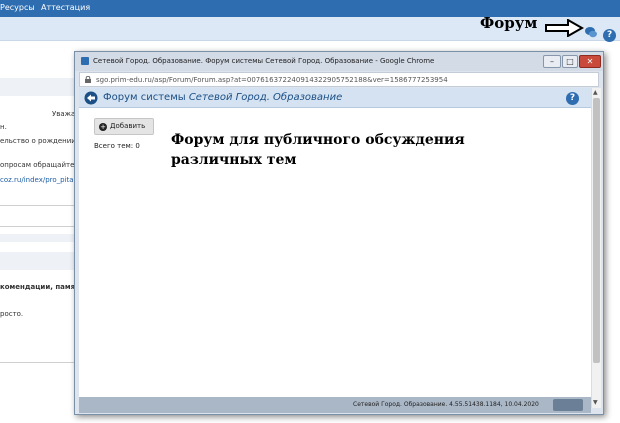 This screenshot has width=620, height=423. What do you see at coordinates (40, 238) in the screenshot?
I see `bg-section-strip` at bounding box center [40, 238].